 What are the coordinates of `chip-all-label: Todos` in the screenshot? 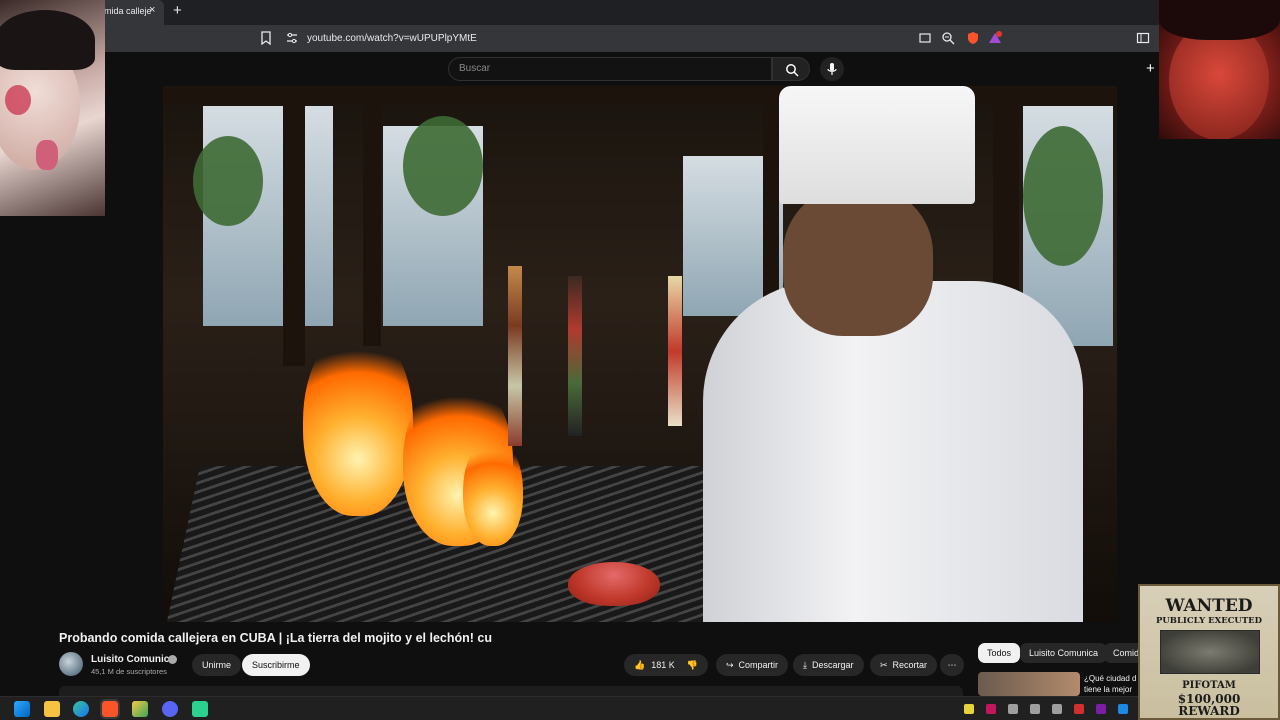 It's located at (999, 653).